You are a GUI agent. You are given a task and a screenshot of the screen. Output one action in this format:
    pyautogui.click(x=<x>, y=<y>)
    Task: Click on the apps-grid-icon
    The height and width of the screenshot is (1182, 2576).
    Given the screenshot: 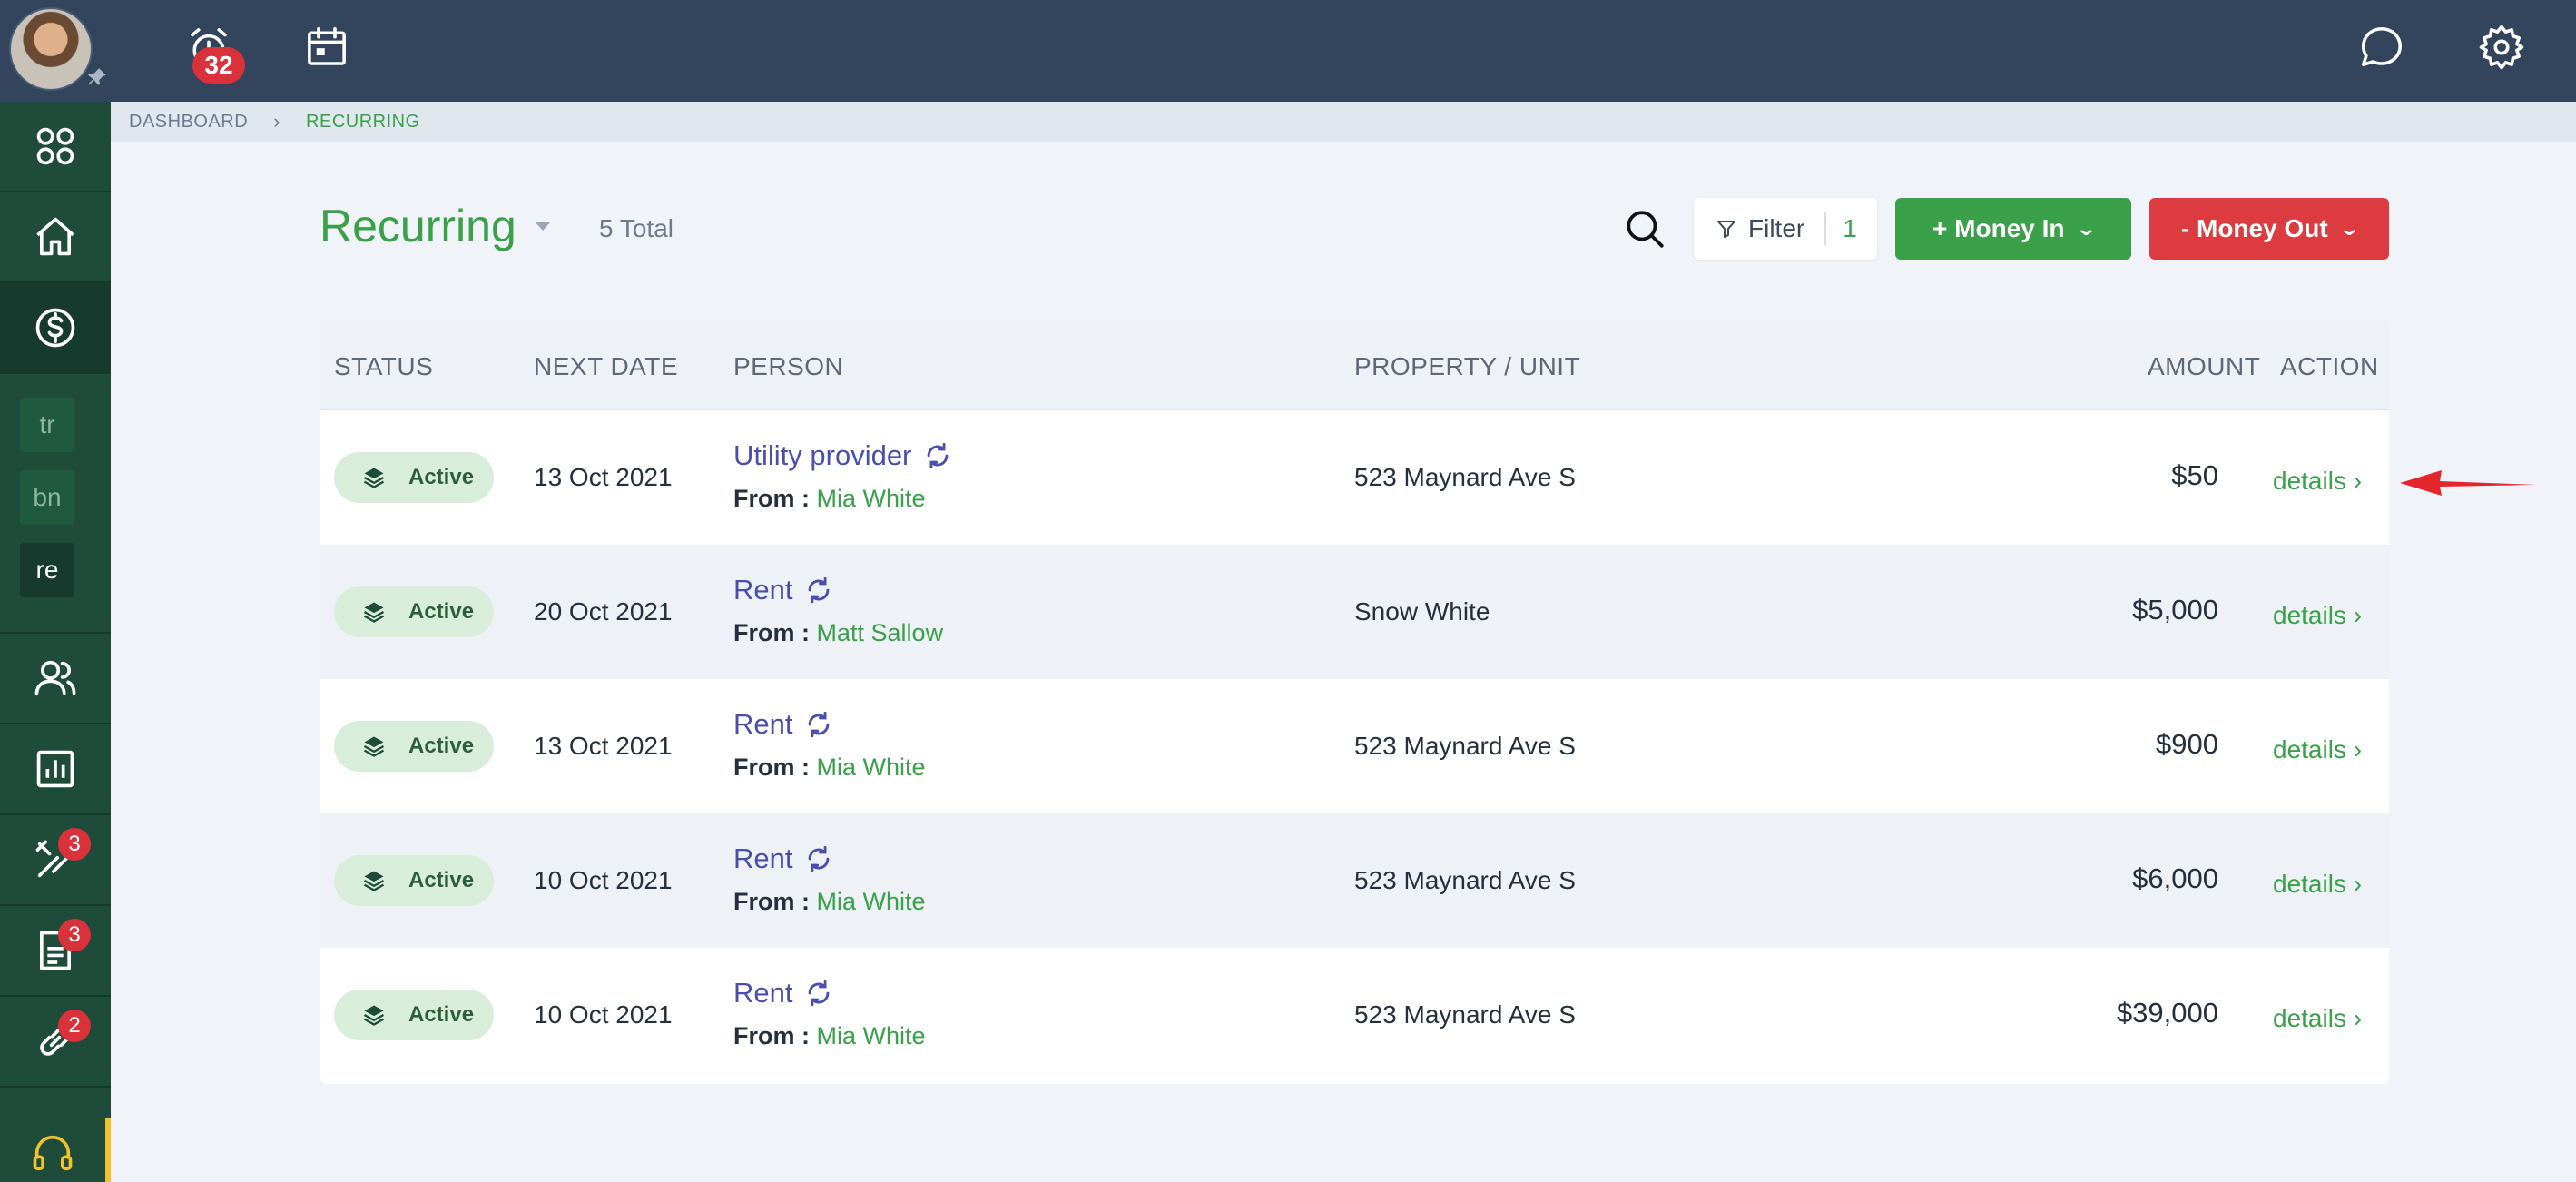 What is the action you would take?
    pyautogui.click(x=55, y=146)
    